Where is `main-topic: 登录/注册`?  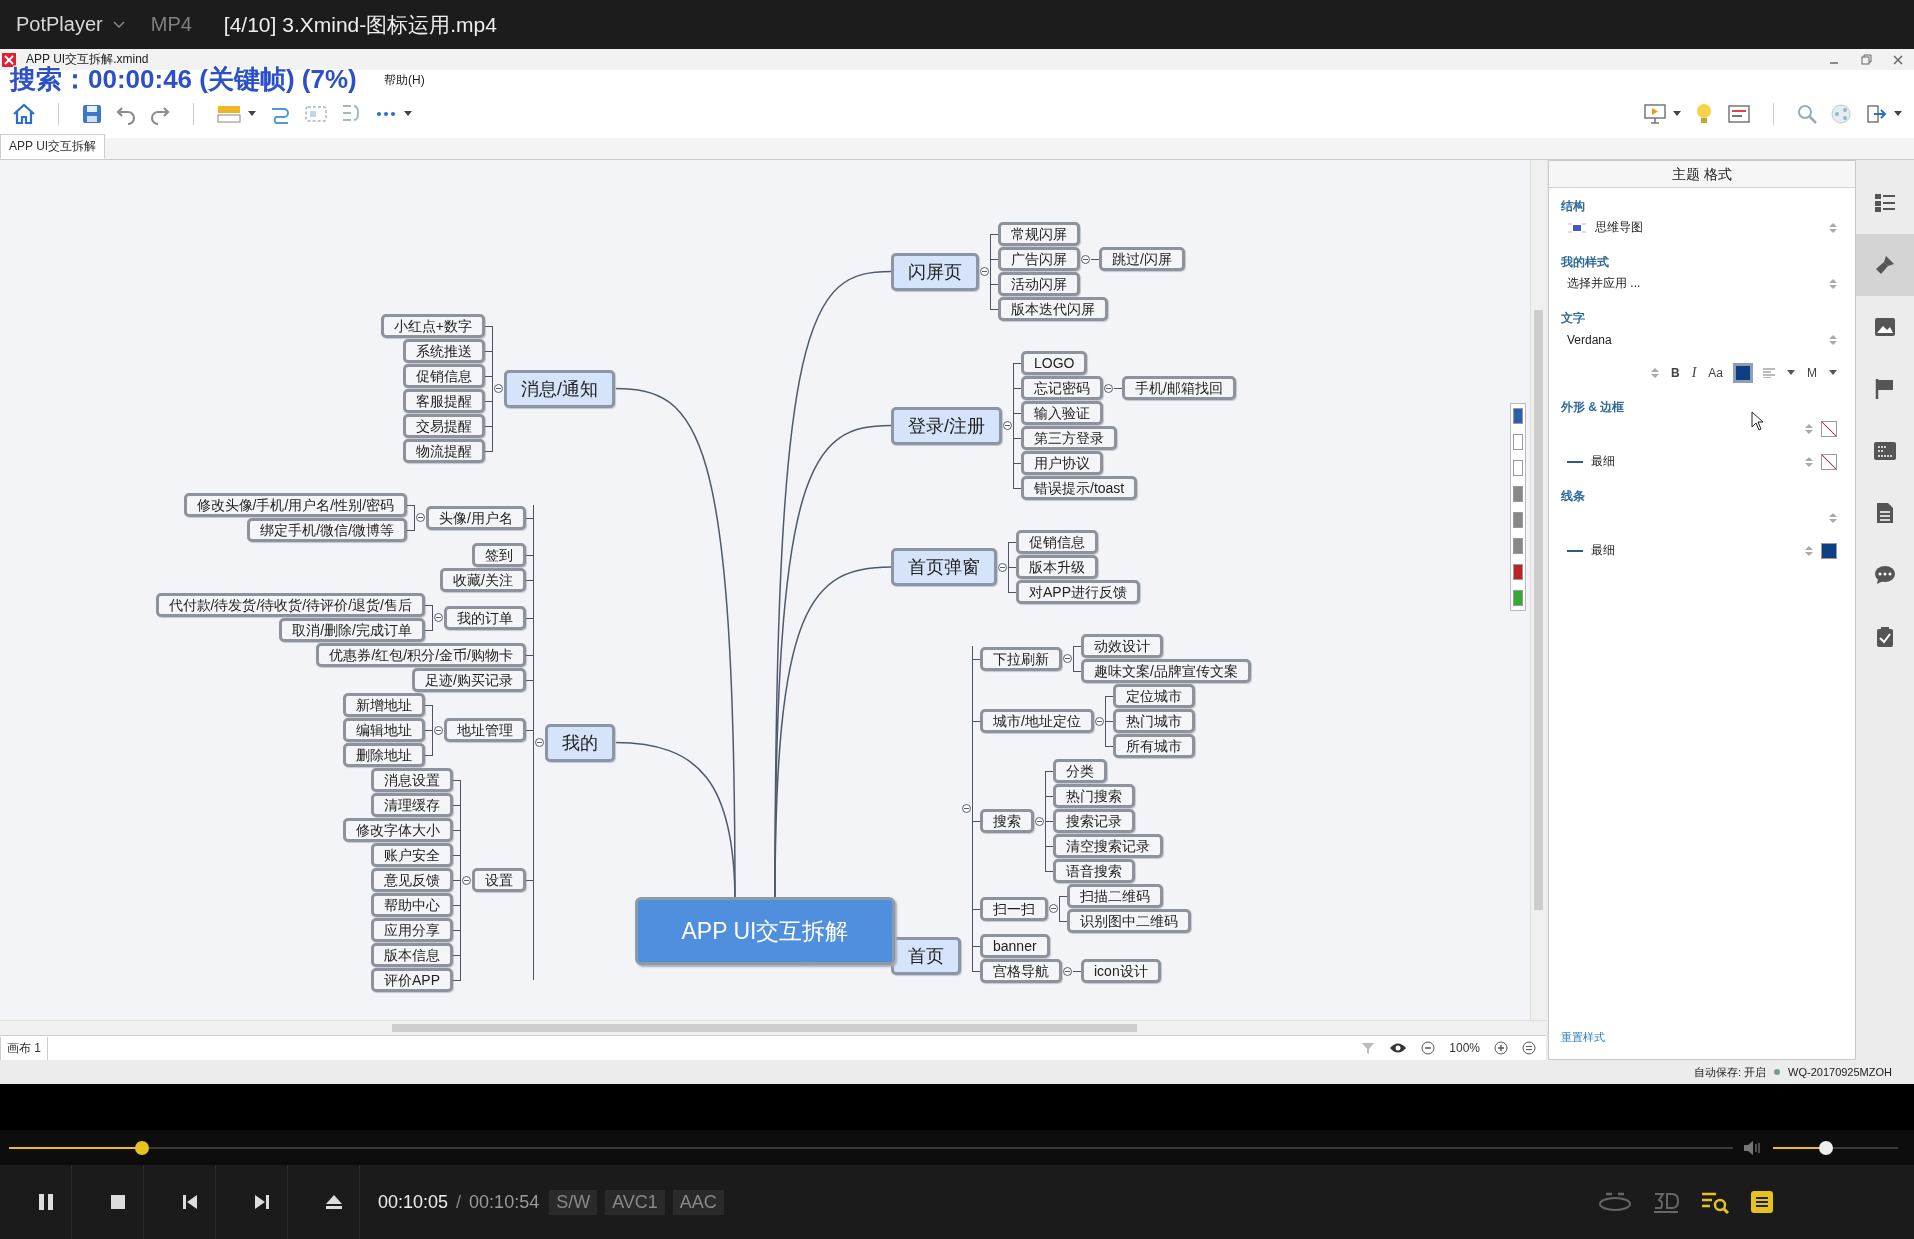 main-topic: 登录/注册 is located at coordinates (946, 425).